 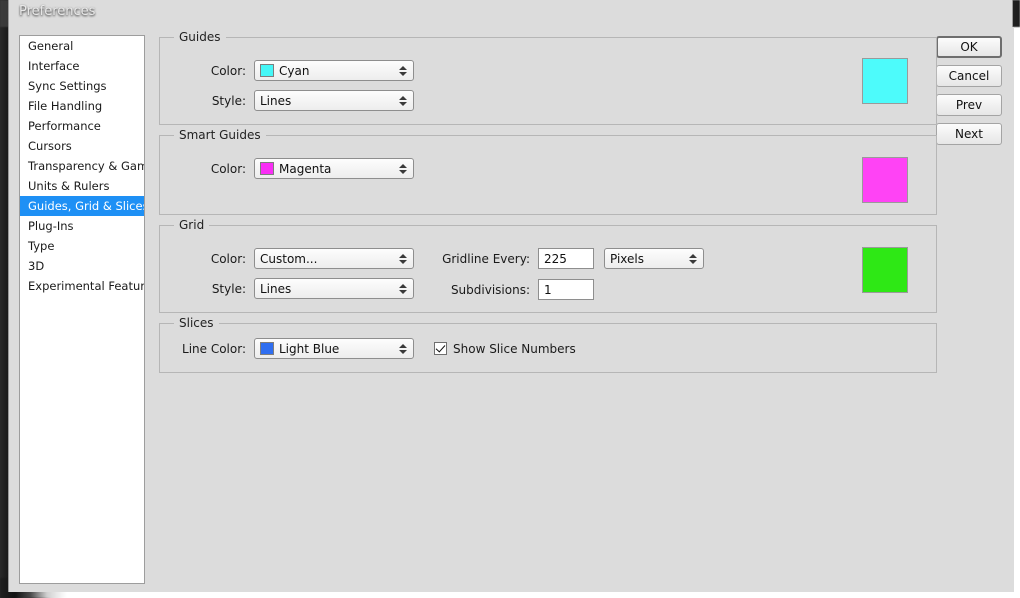 I want to click on smart-guides-color-select: Magenta, so click(x=334, y=168).